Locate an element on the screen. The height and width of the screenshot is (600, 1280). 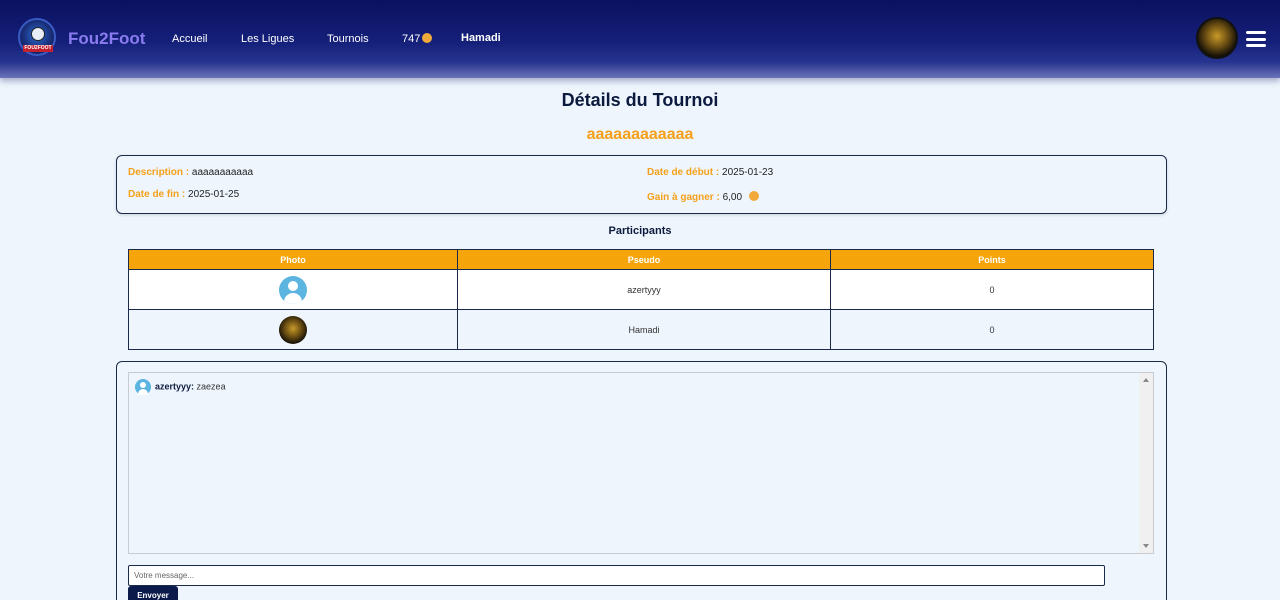
chat-message: azertyyy: zaezea is located at coordinates (180, 387).